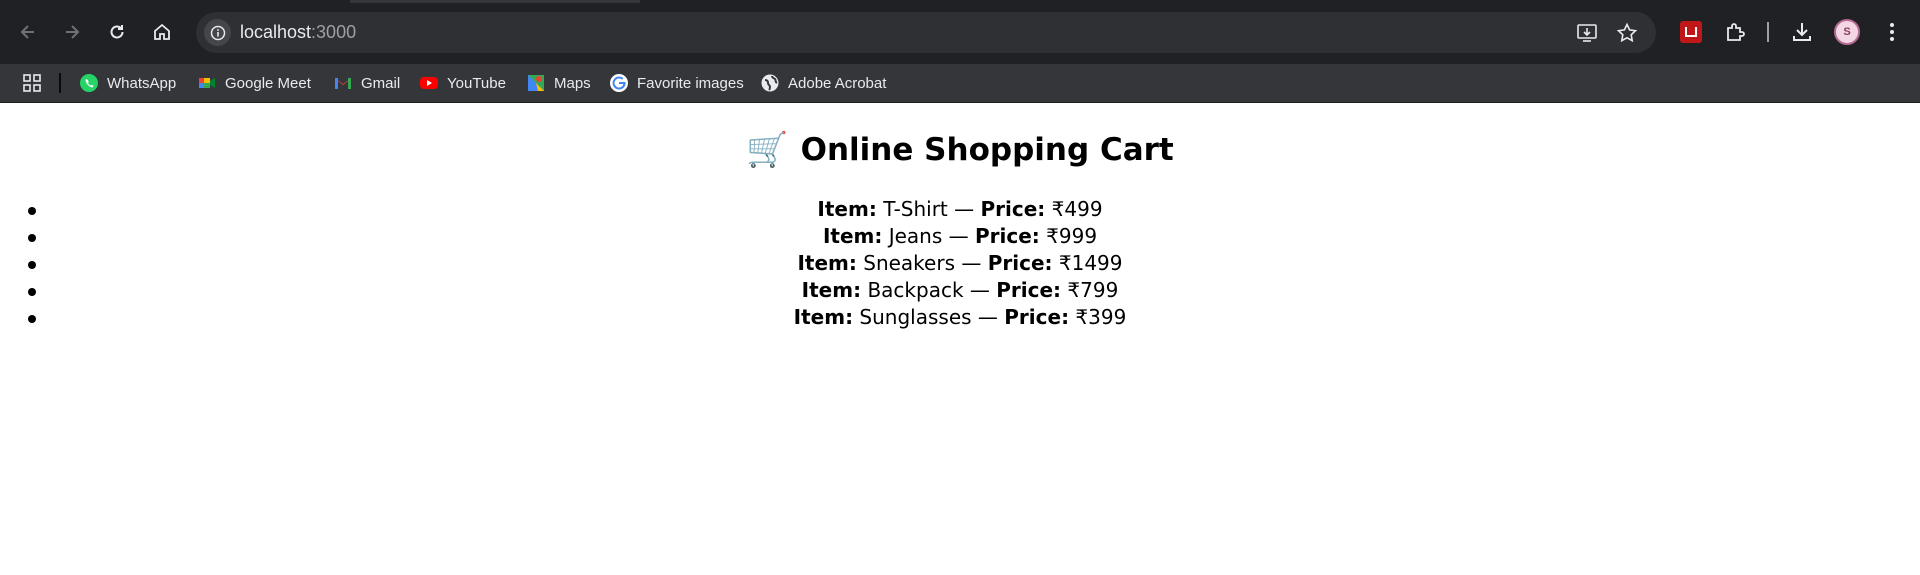 The width and height of the screenshot is (1920, 575). I want to click on bookmark-google-meet: Google Meet, so click(254, 83).